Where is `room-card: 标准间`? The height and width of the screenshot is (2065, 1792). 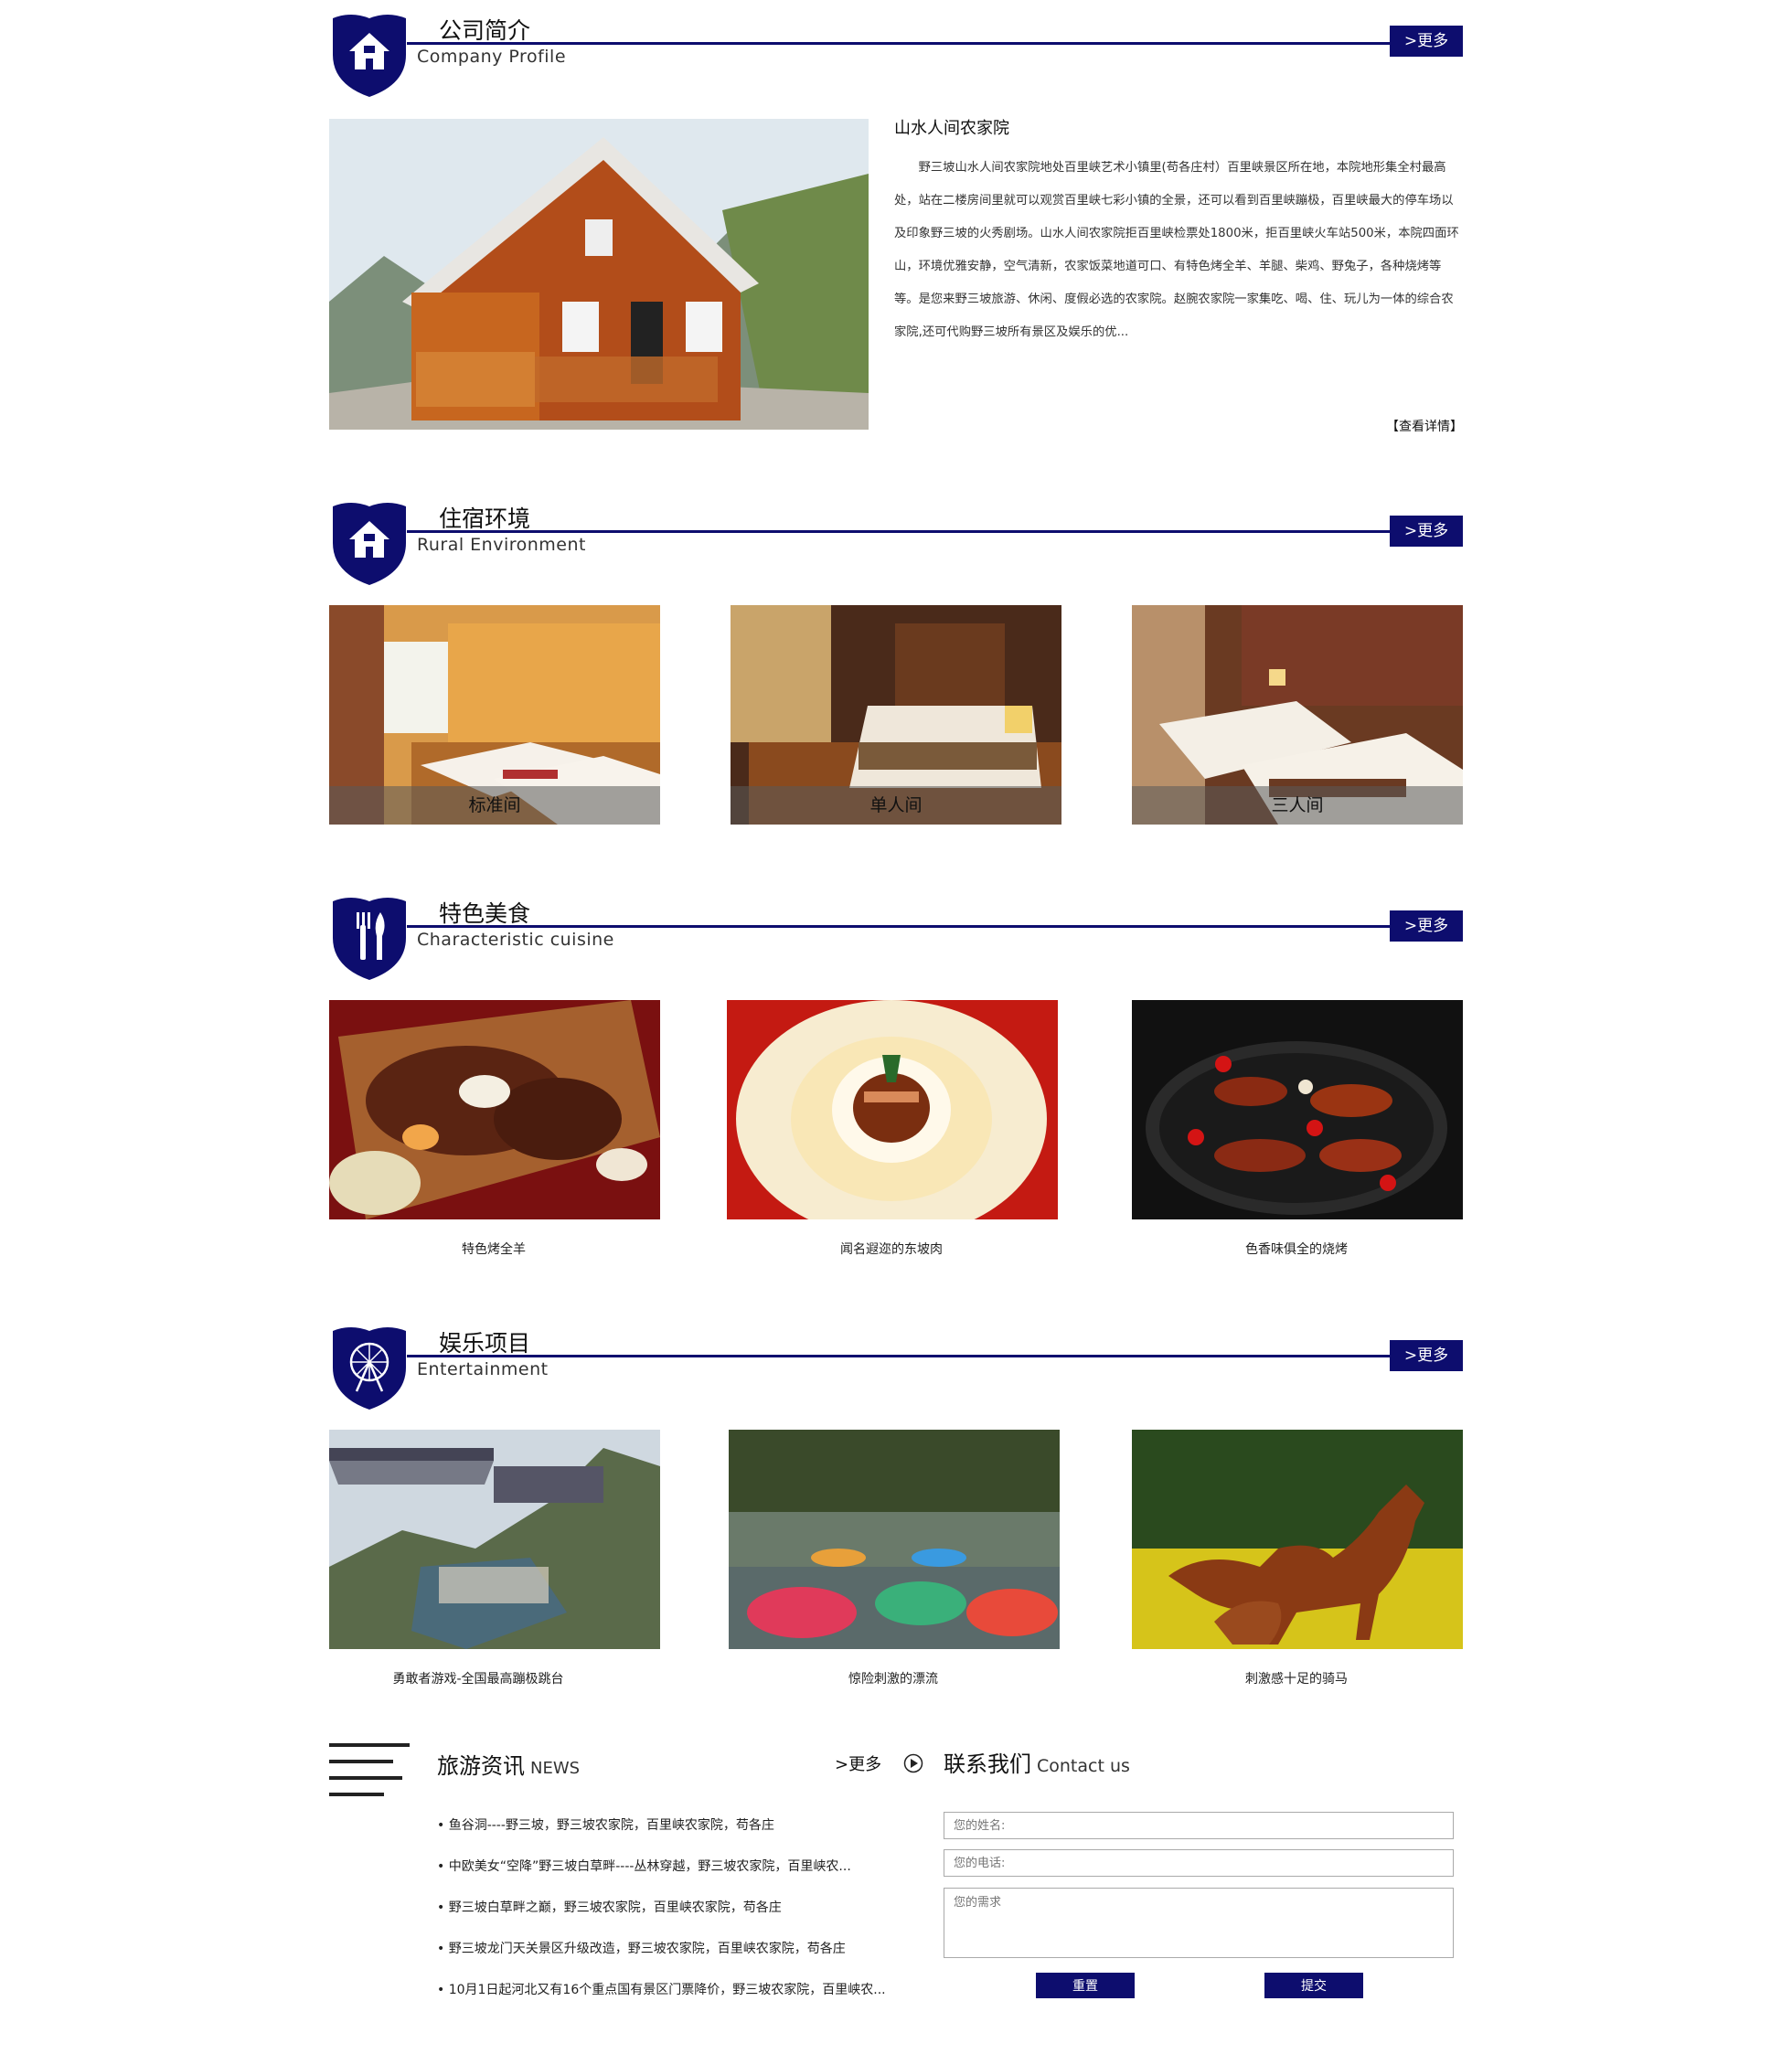 room-card: 标准间 is located at coordinates (494, 715).